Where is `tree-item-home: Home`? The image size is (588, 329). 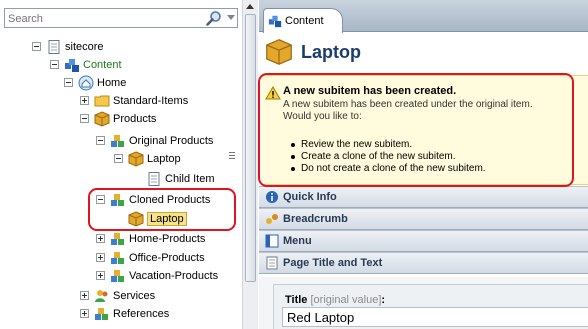 tree-item-home: Home is located at coordinates (95, 82).